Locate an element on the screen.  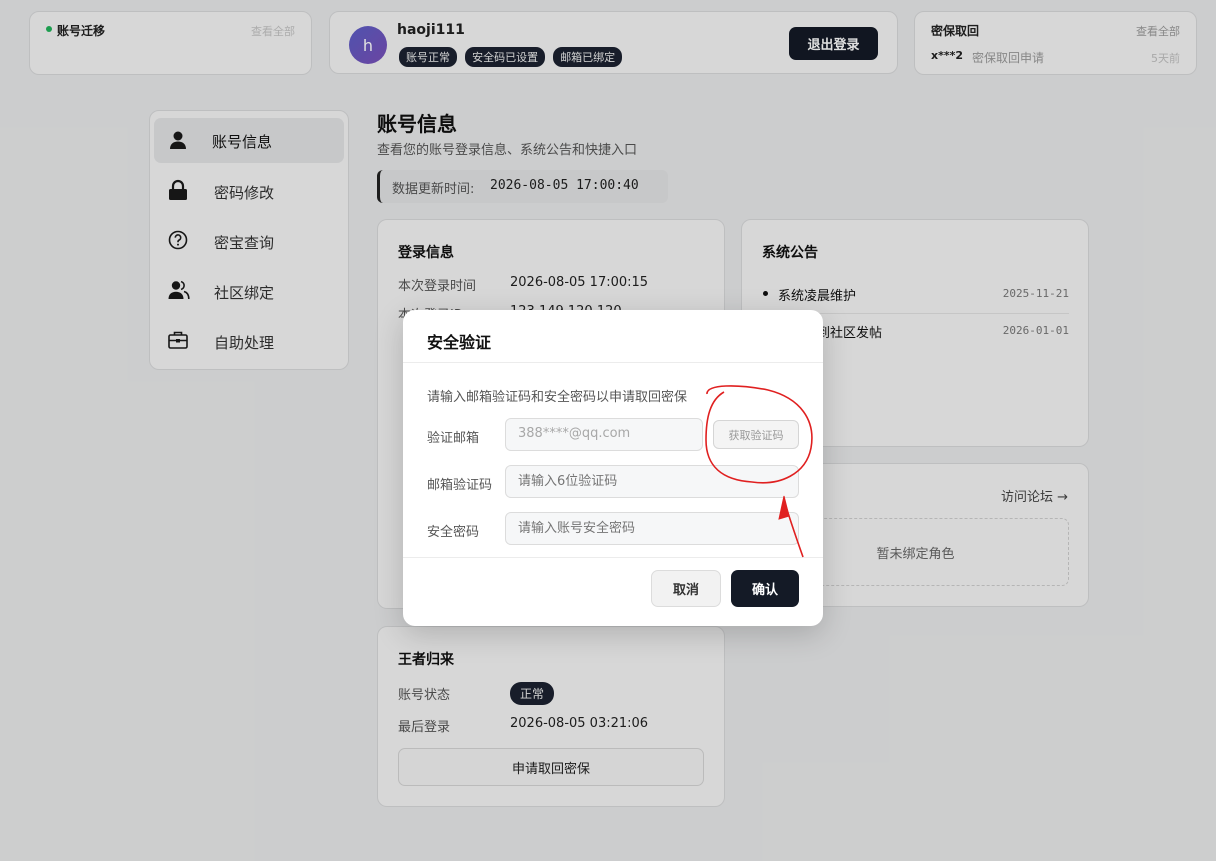
modal-title: 安全验证 is located at coordinates (459, 342).